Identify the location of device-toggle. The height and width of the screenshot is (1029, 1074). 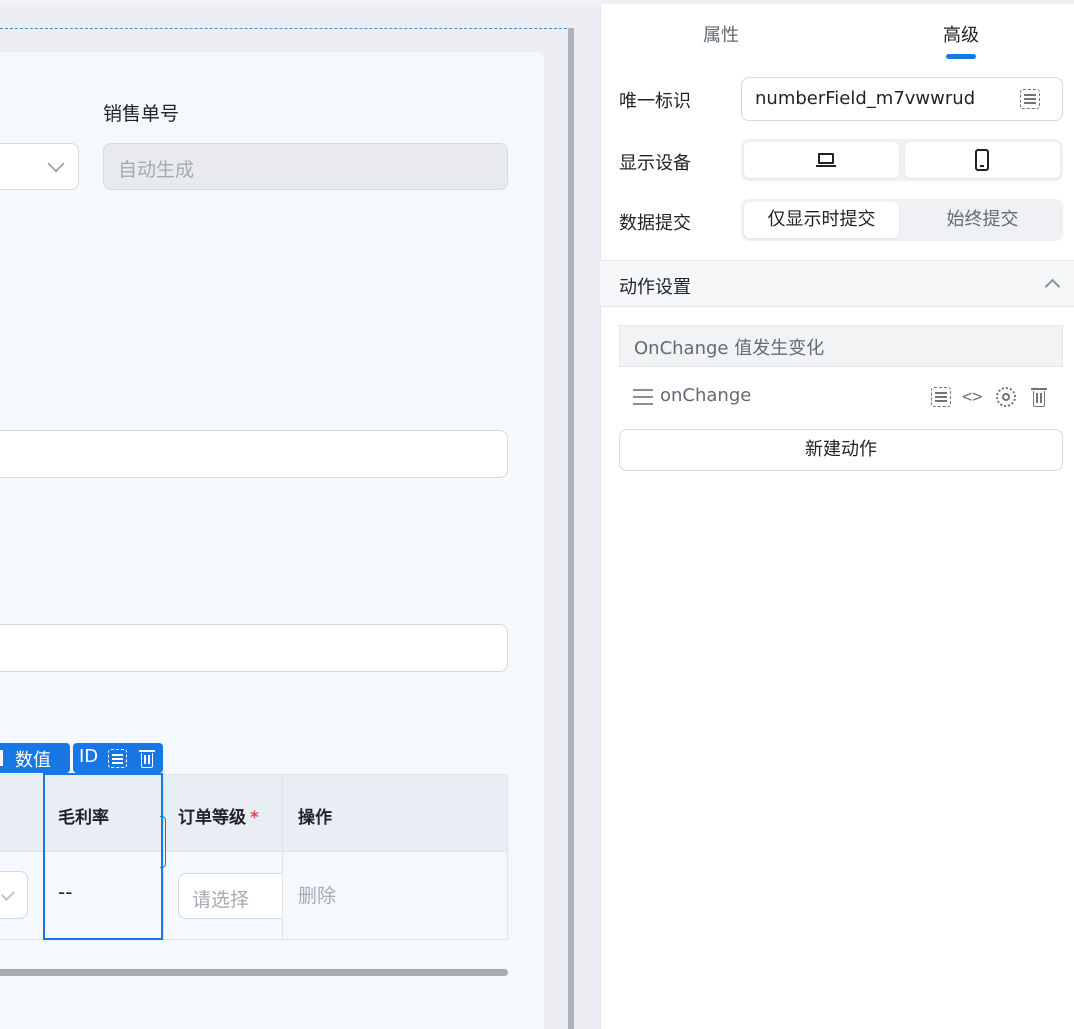
(902, 160).